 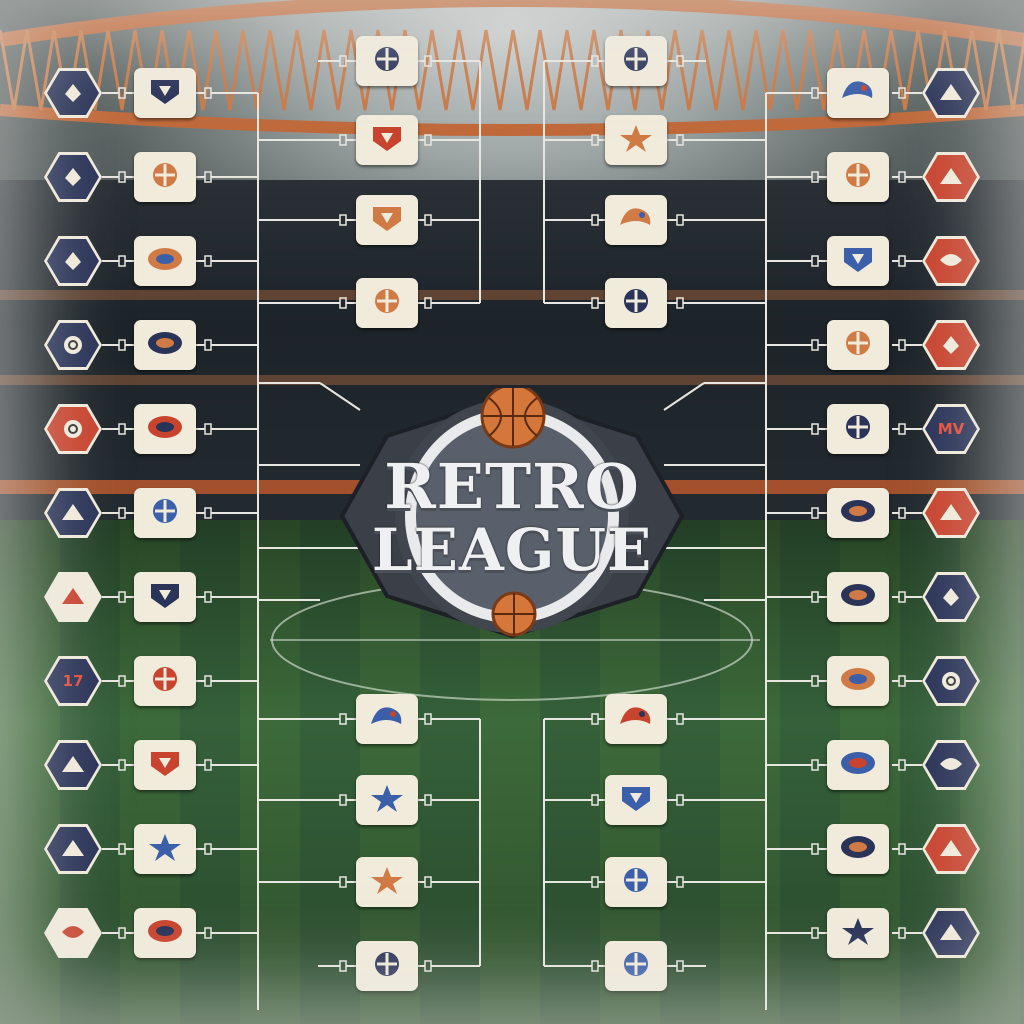 I want to click on hex-logo-icon, so click(x=951, y=261).